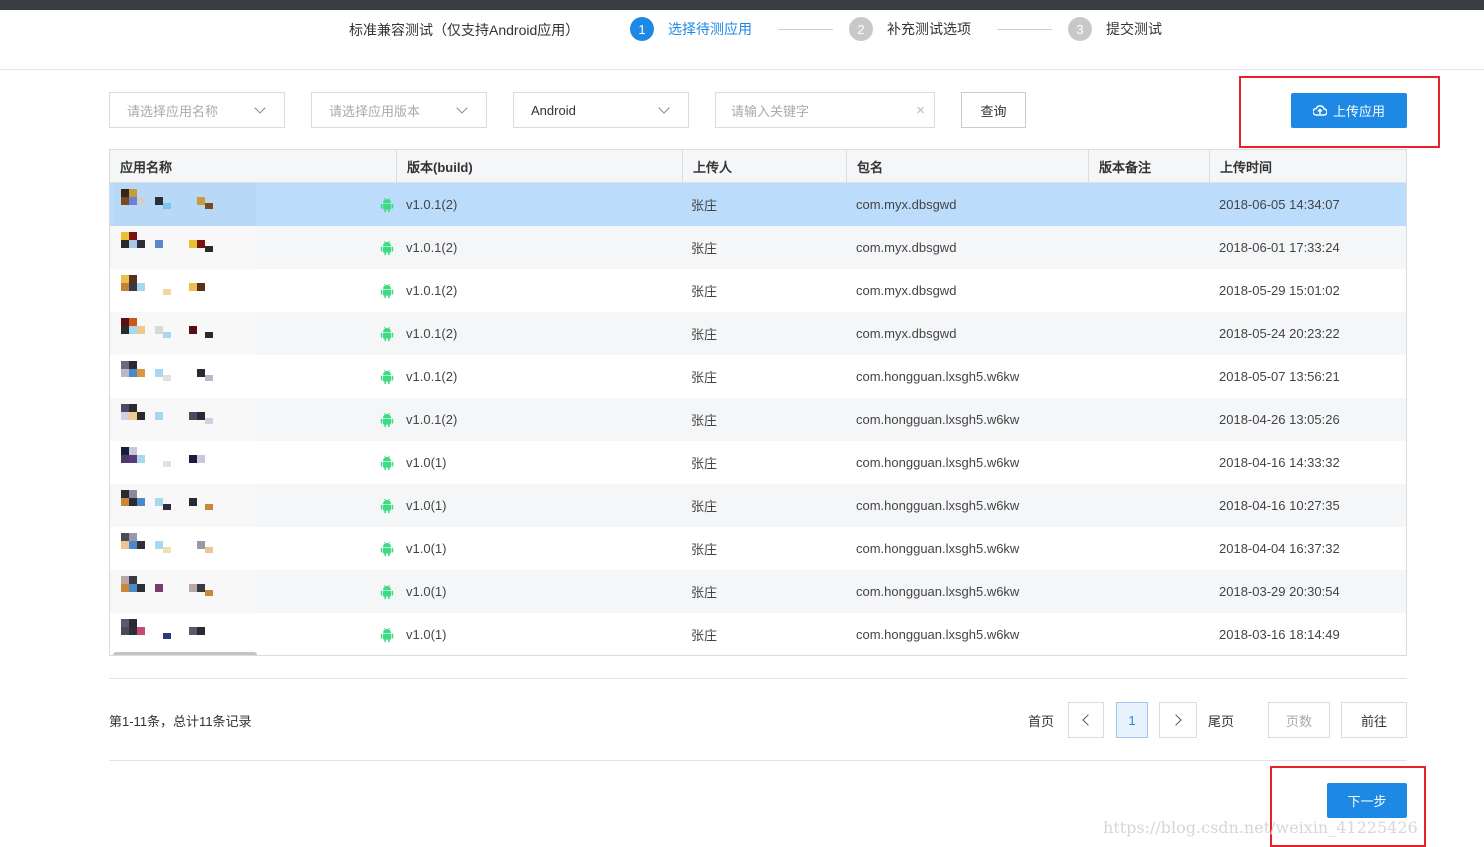  Describe the element at coordinates (1279, 290) in the screenshot. I see `upload-time-cell: 2018-05-29 15:01:02` at that location.